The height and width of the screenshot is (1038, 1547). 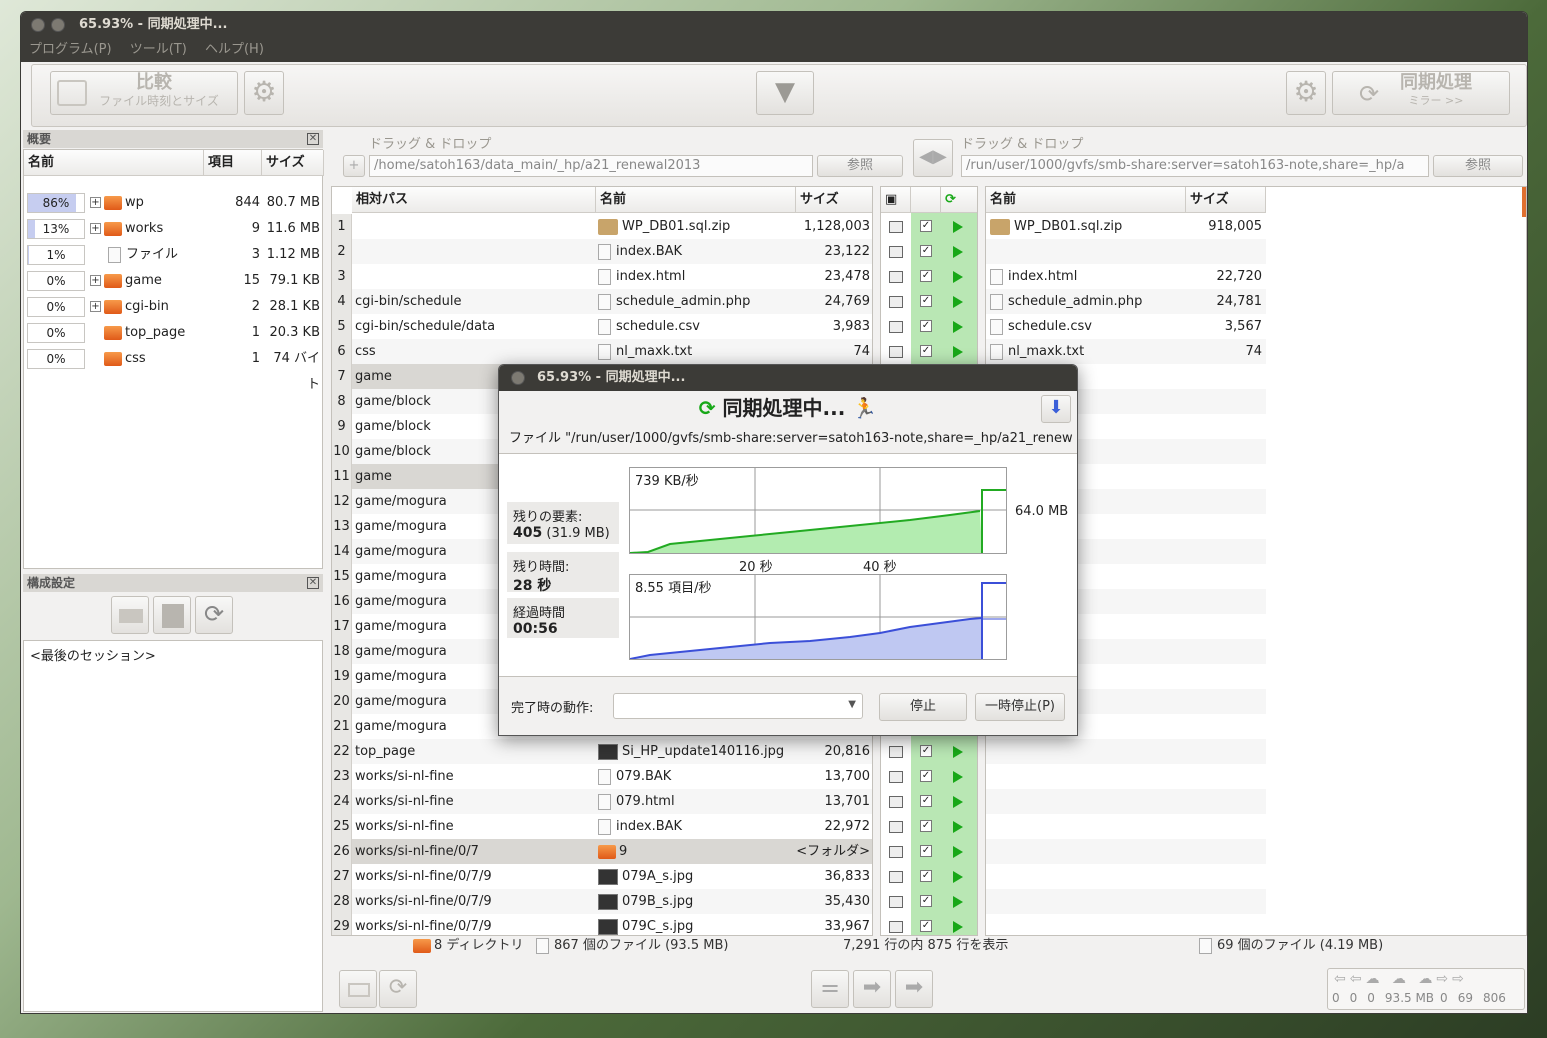 What do you see at coordinates (358, 989) in the screenshot?
I see `category-view-button` at bounding box center [358, 989].